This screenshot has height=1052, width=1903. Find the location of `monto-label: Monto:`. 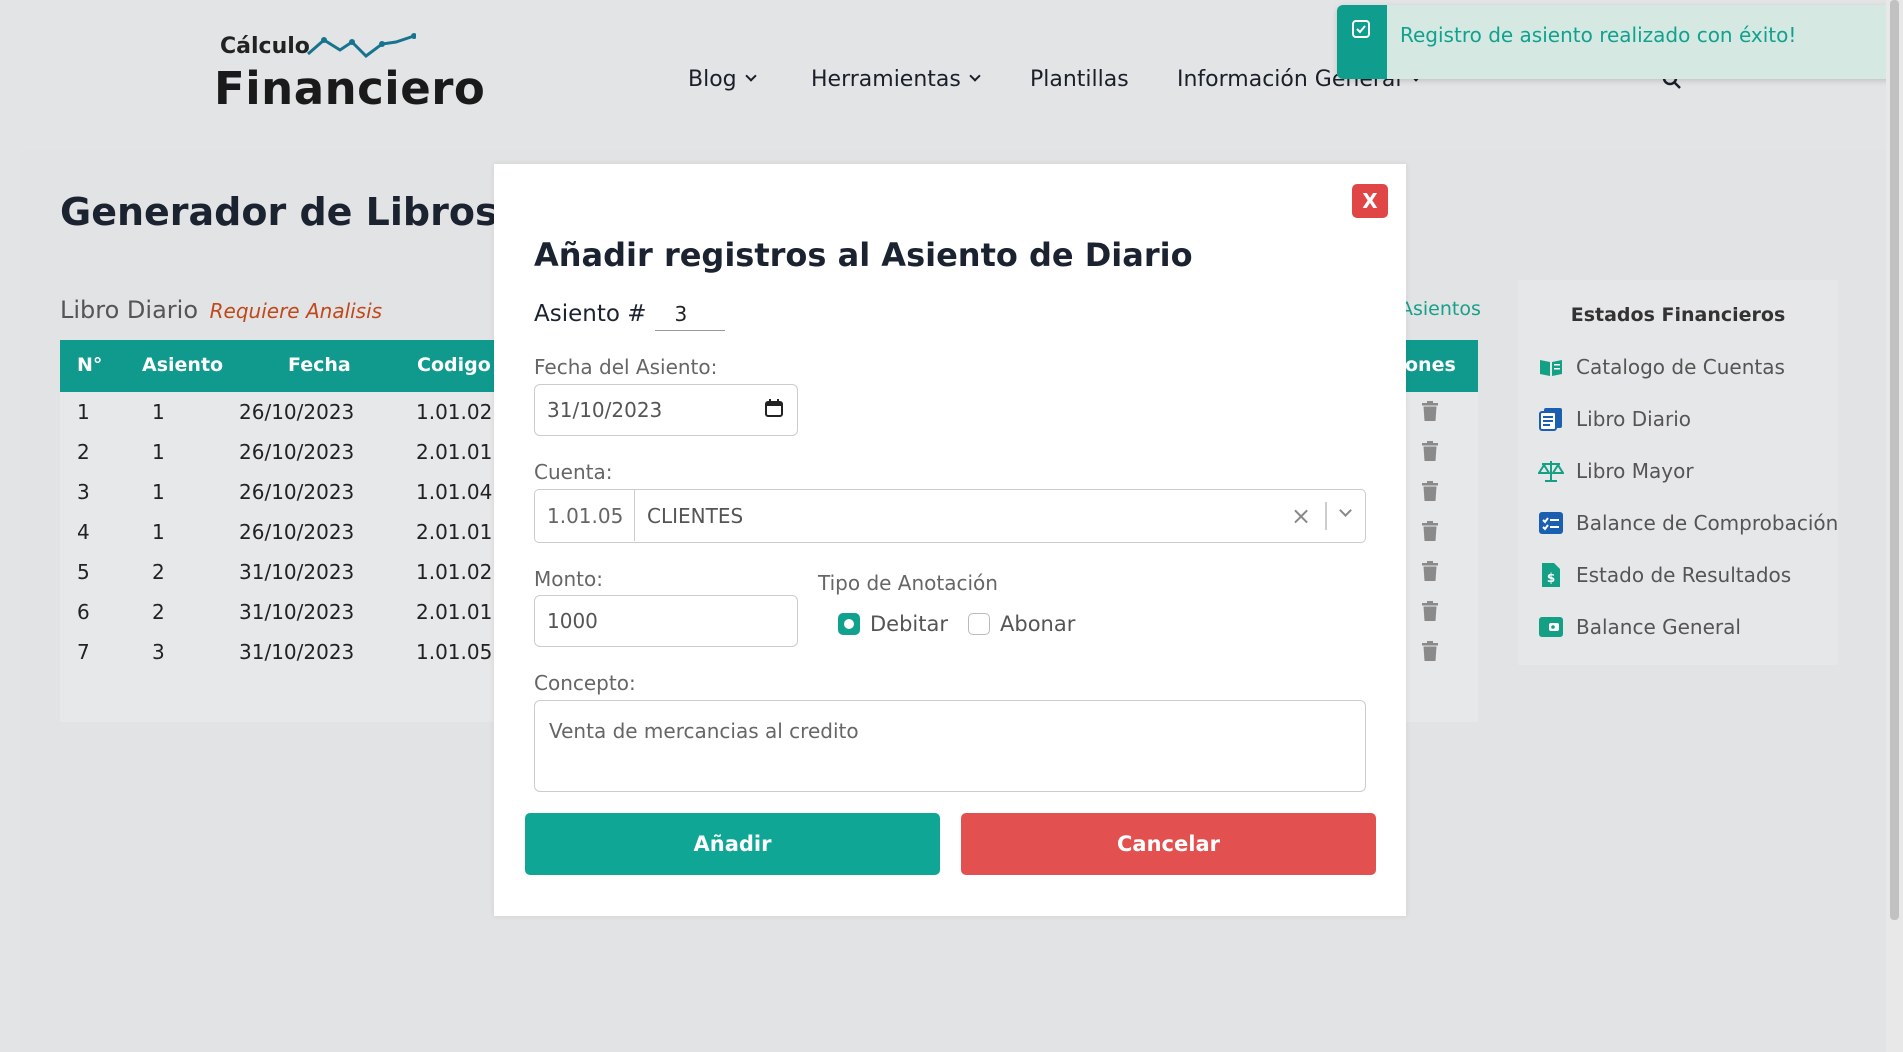

monto-label: Monto: is located at coordinates (568, 579).